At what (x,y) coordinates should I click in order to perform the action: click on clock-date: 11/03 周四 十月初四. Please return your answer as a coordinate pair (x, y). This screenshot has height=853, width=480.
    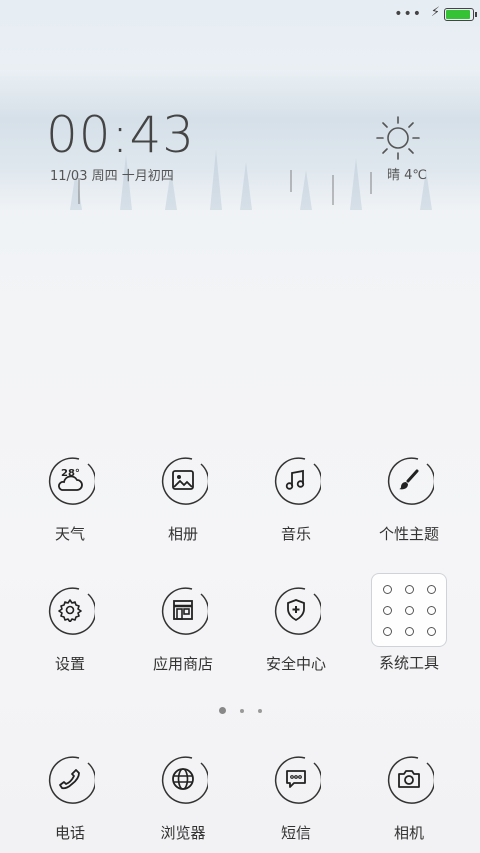
    Looking at the image, I should click on (112, 176).